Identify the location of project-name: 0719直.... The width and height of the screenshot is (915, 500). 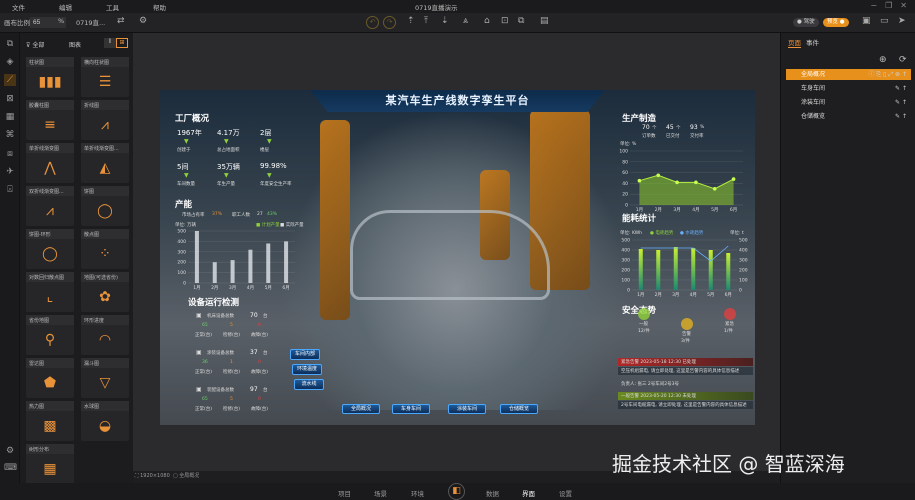
(90, 22).